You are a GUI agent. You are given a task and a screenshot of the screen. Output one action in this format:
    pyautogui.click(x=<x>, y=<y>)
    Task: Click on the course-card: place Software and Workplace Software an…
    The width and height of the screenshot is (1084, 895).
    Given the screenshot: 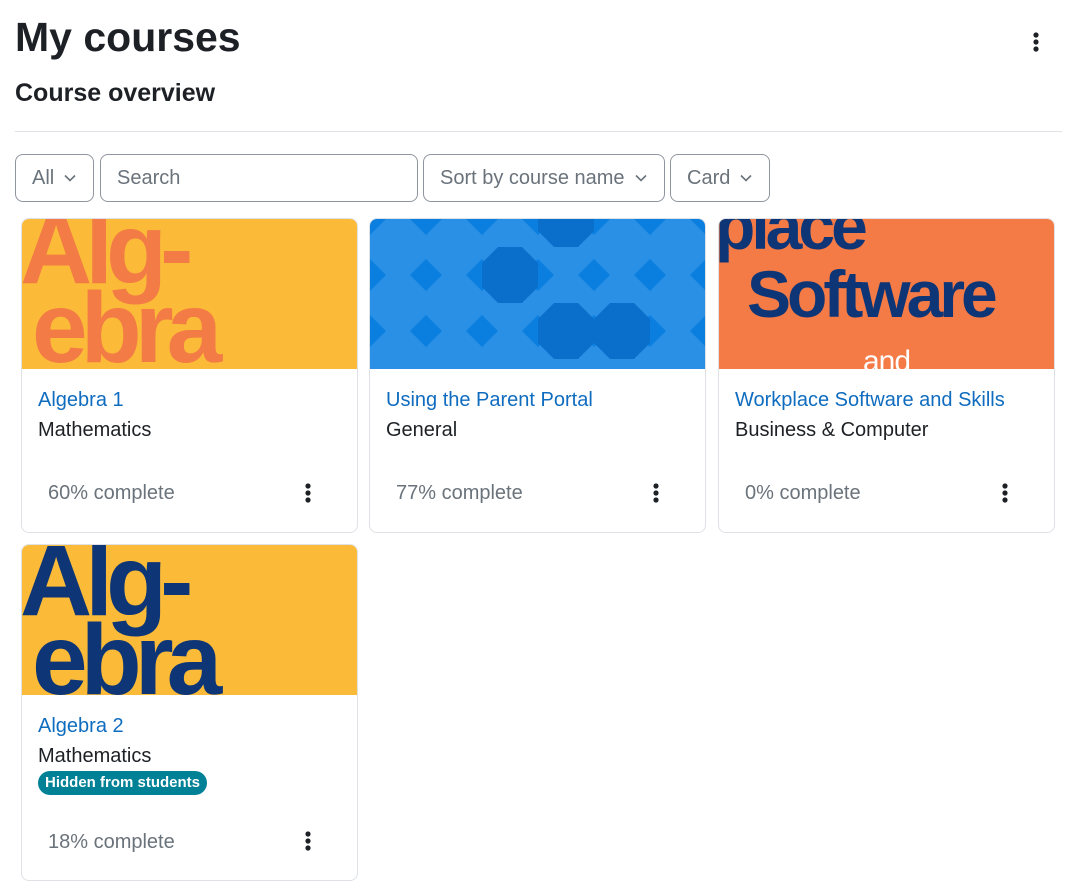 What is the action you would take?
    pyautogui.click(x=886, y=375)
    